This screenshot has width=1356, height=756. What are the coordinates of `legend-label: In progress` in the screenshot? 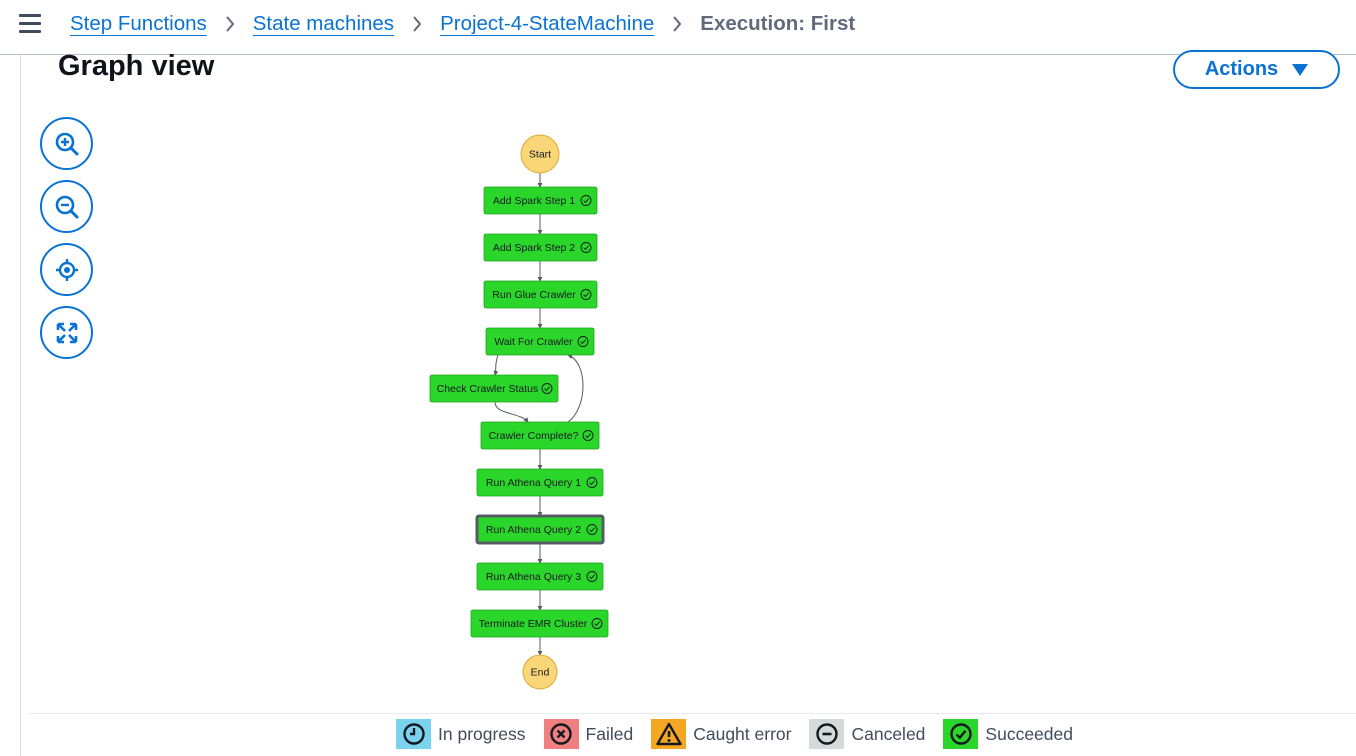 It's located at (482, 733).